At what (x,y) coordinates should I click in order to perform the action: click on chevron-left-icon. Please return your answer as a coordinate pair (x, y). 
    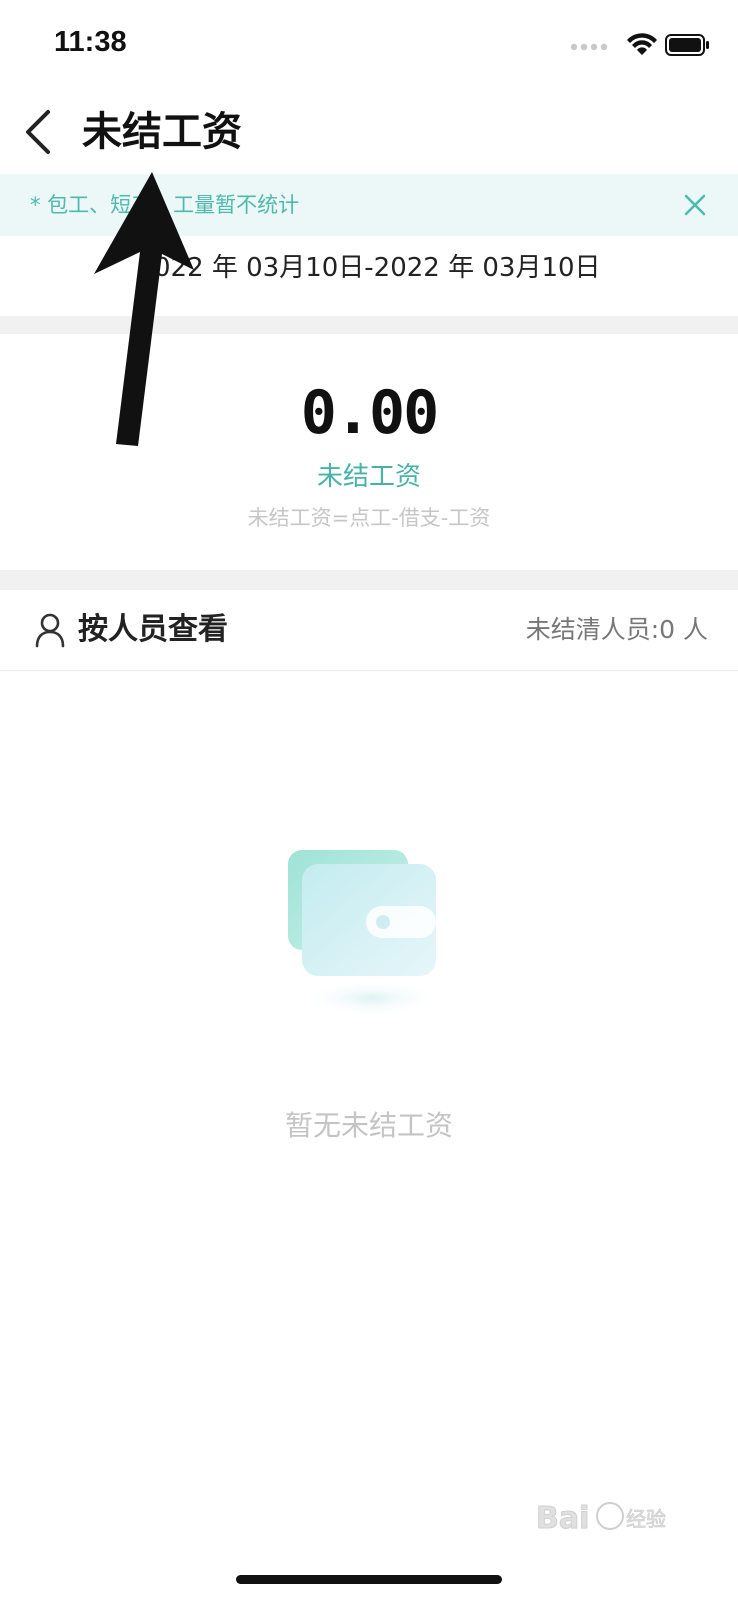
    Looking at the image, I should click on (38, 132).